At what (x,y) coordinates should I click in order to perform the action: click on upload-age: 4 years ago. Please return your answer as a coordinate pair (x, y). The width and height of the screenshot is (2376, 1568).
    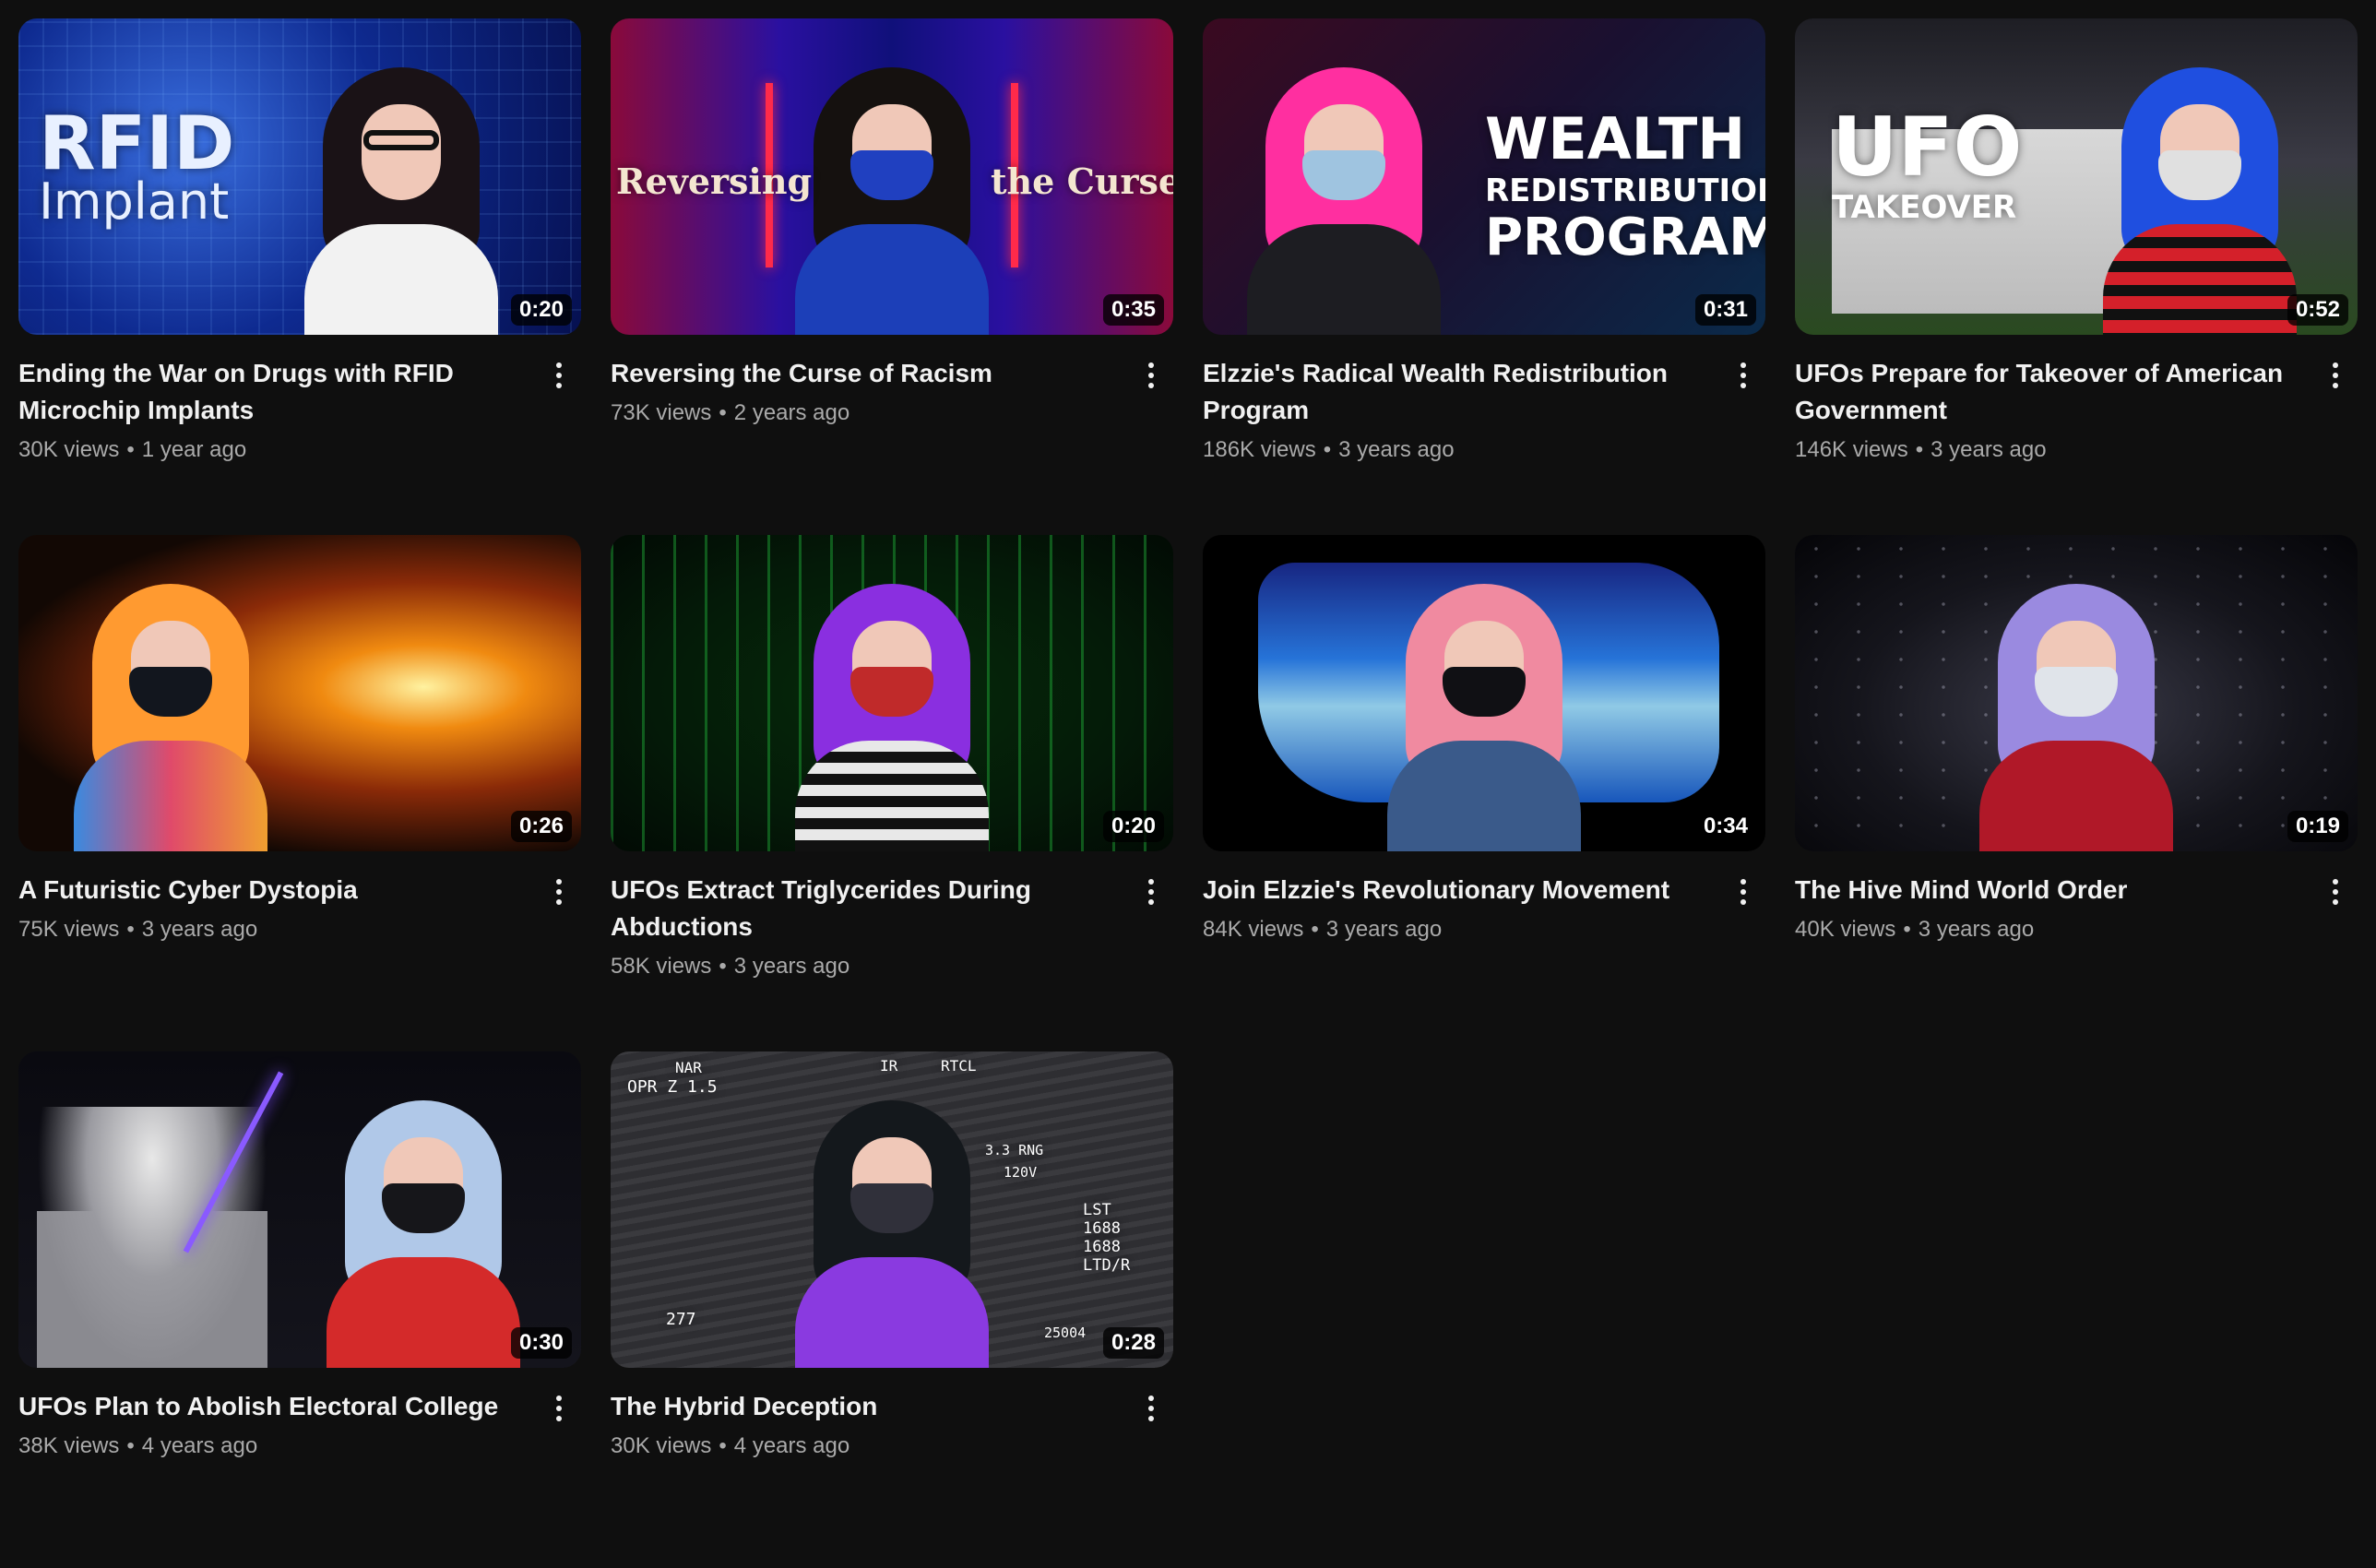
    Looking at the image, I should click on (199, 1445).